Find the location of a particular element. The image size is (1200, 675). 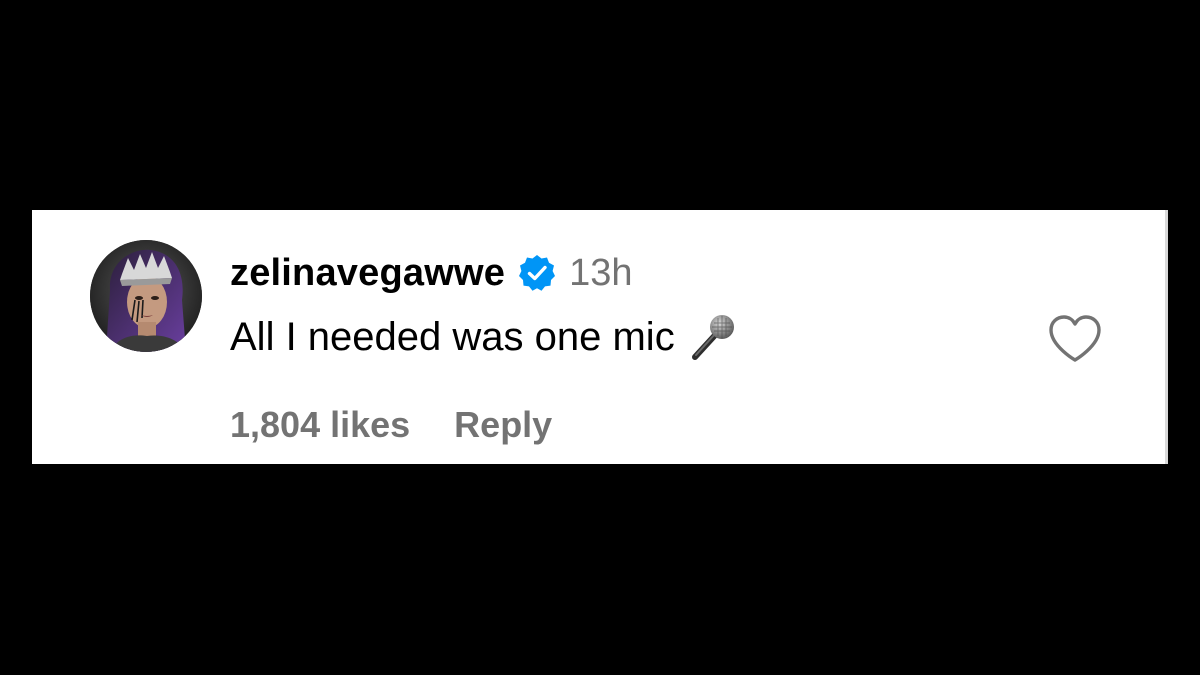

comment-body: All I needed was one mic is located at coordinates (484, 337).